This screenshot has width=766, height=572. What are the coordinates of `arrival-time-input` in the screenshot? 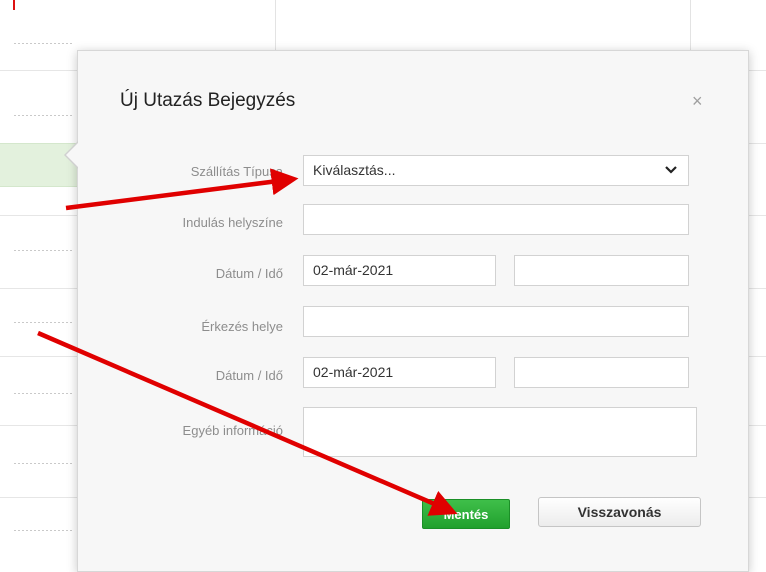 It's located at (601, 372).